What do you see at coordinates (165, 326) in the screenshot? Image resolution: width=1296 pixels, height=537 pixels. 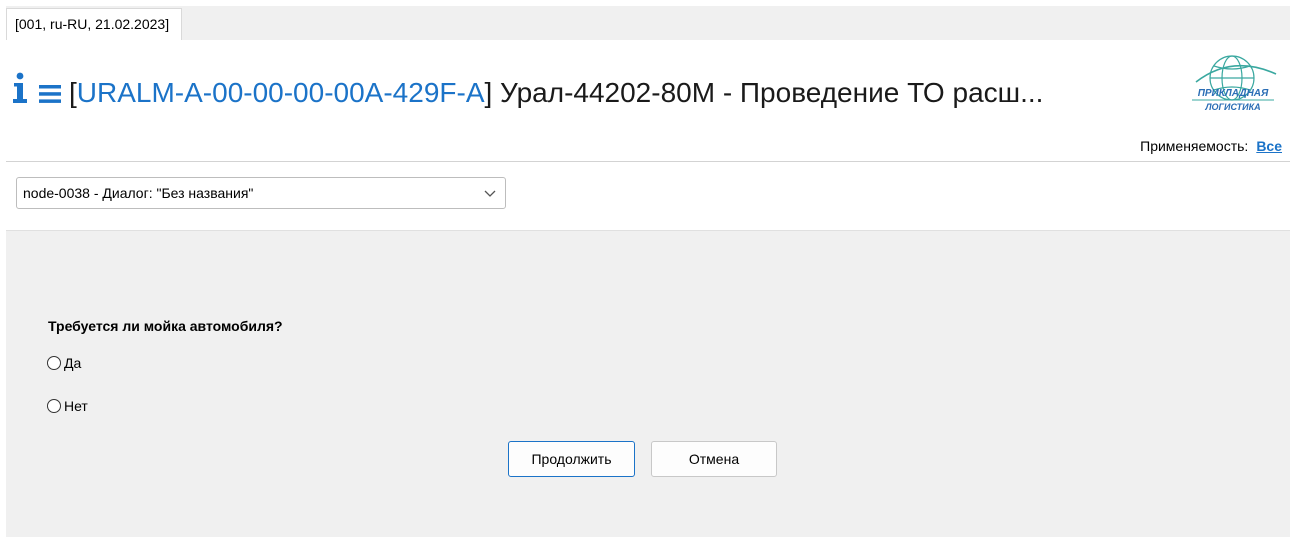 I see `dialog-question: Требуется ли мойка автомобиля?` at bounding box center [165, 326].